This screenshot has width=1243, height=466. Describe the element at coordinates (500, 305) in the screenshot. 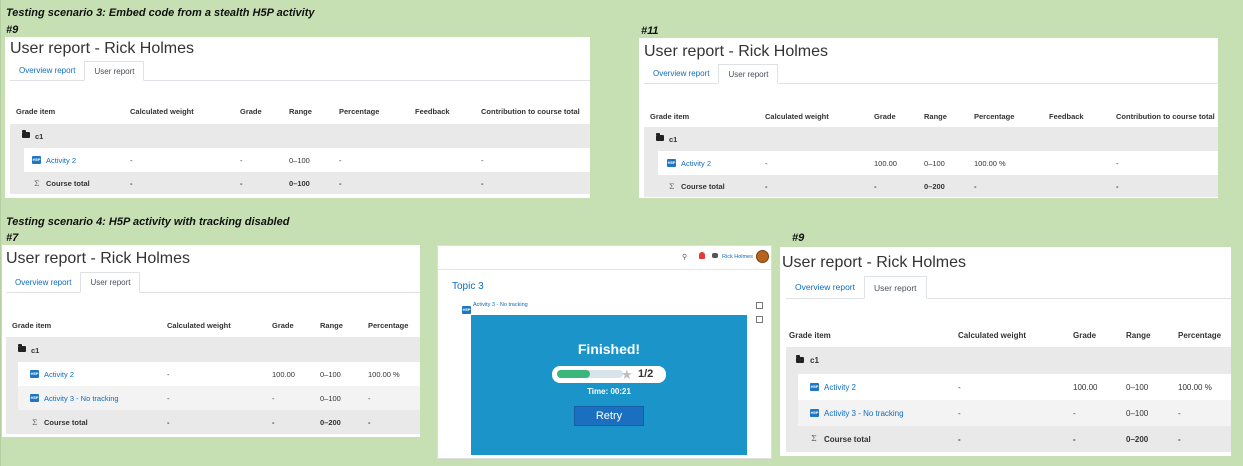

I see `activity-link: Activity 3 - No tracking` at that location.